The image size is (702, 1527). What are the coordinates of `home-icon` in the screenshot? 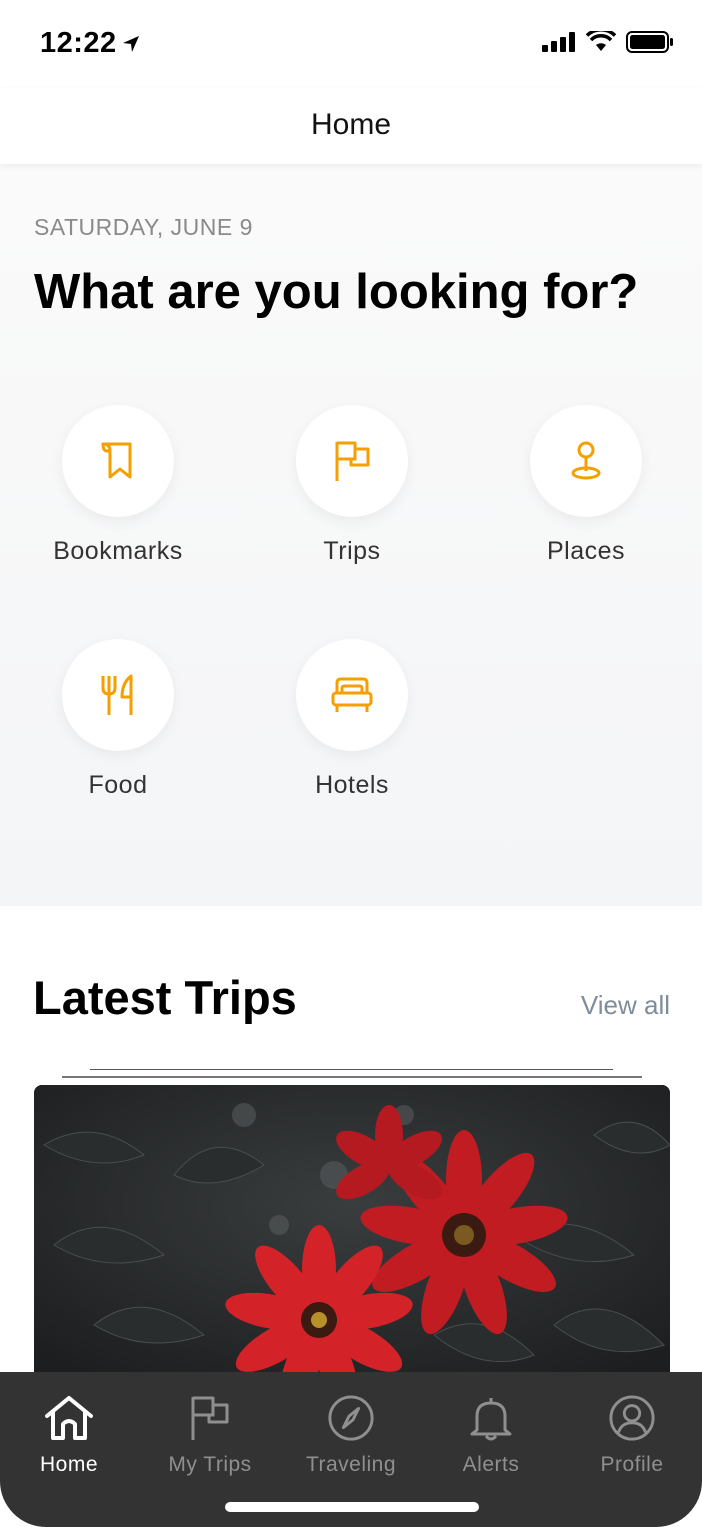 It's located at (69, 1418).